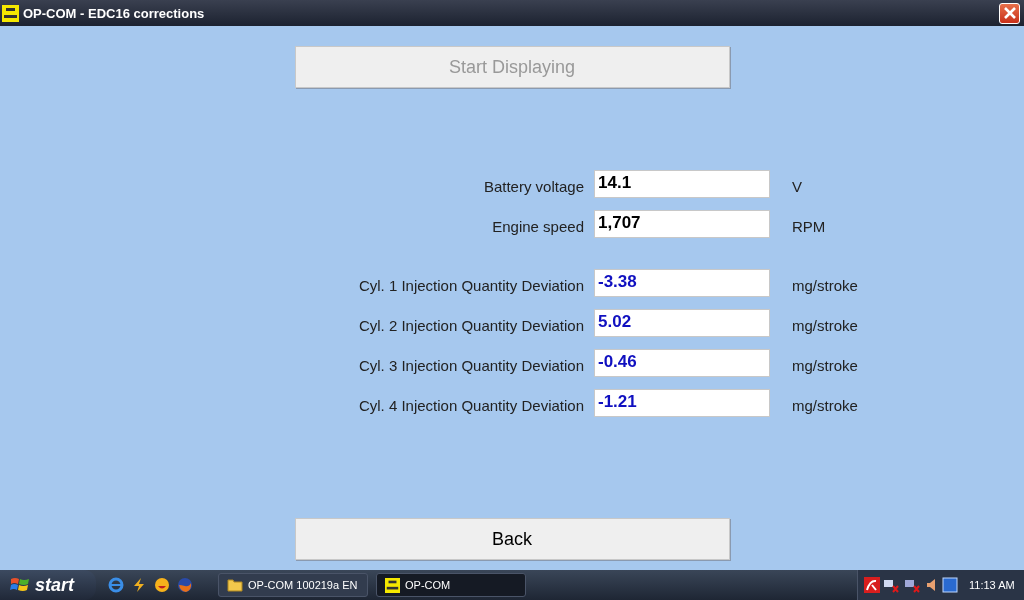 The image size is (1024, 600). What do you see at coordinates (512, 539) in the screenshot?
I see `back-button: Back` at bounding box center [512, 539].